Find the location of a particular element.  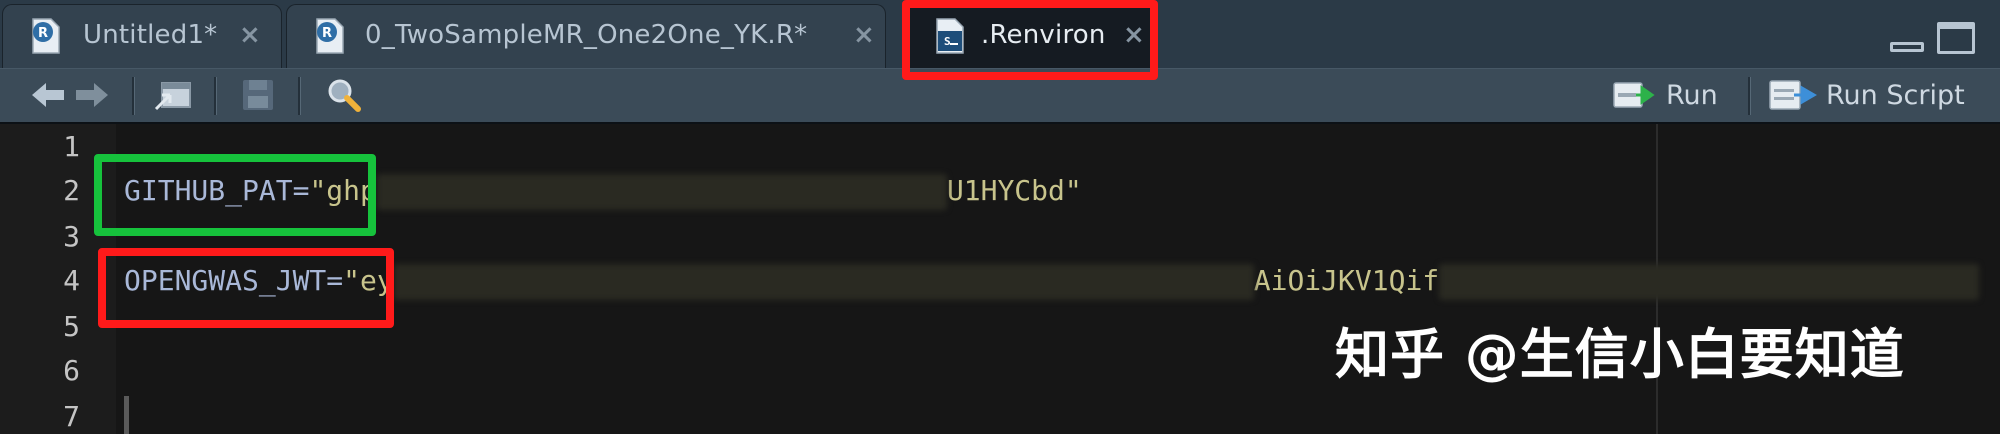

github-pat-highlight-box is located at coordinates (235, 195).